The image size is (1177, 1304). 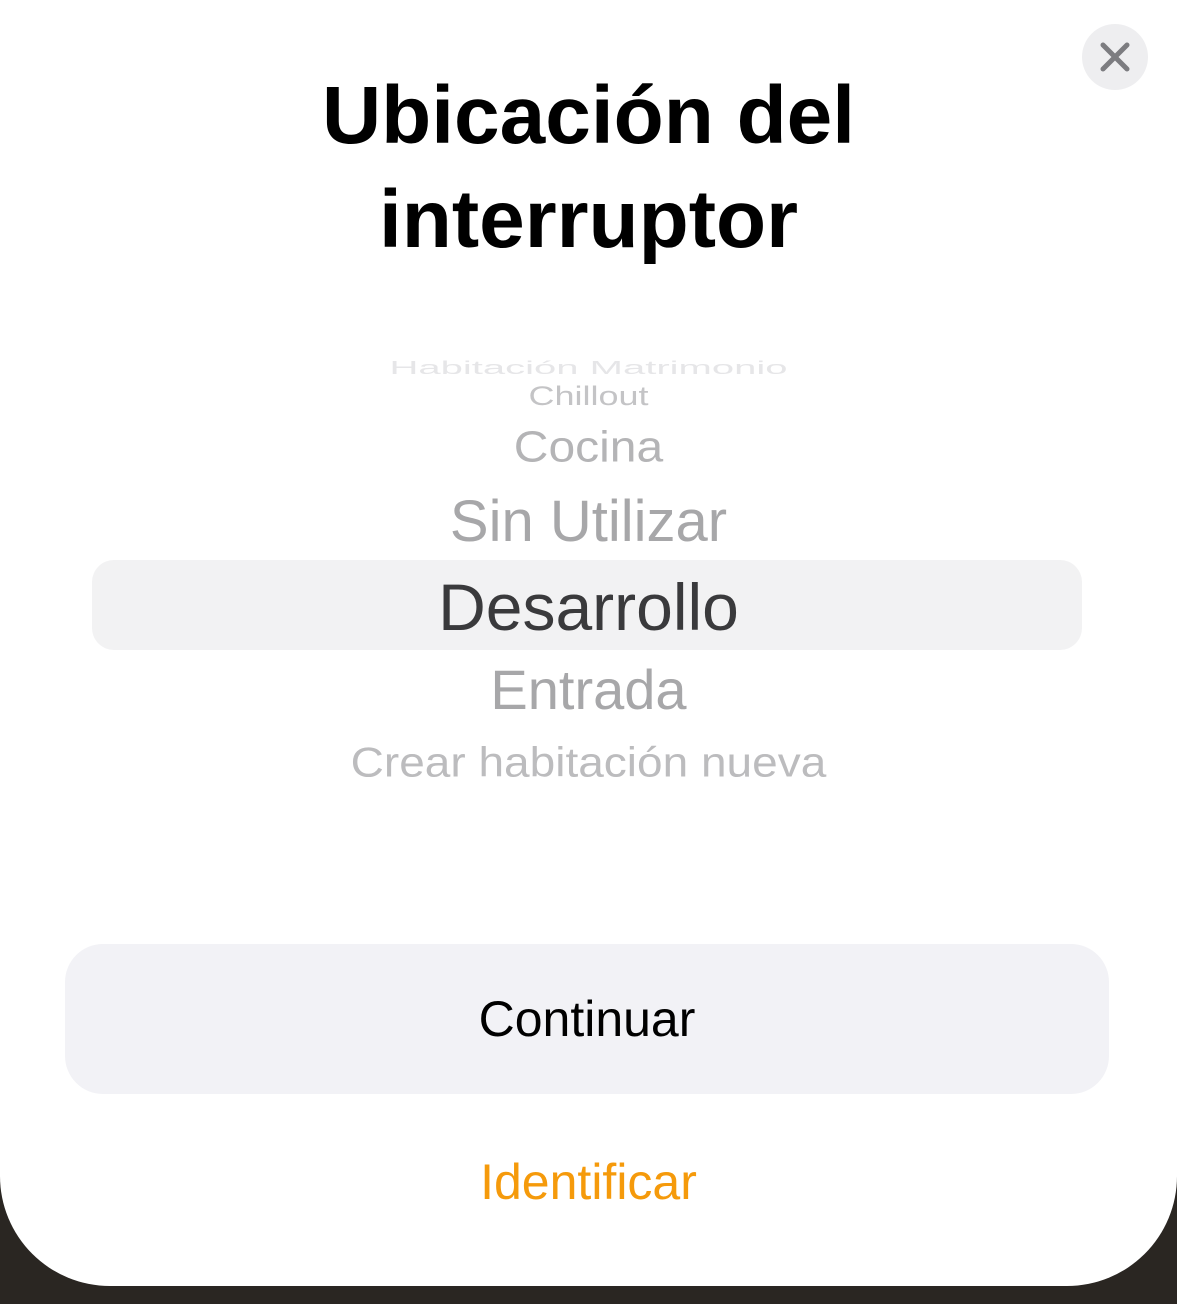 What do you see at coordinates (588, 762) in the screenshot?
I see `picker-item: Crear habitación nueva` at bounding box center [588, 762].